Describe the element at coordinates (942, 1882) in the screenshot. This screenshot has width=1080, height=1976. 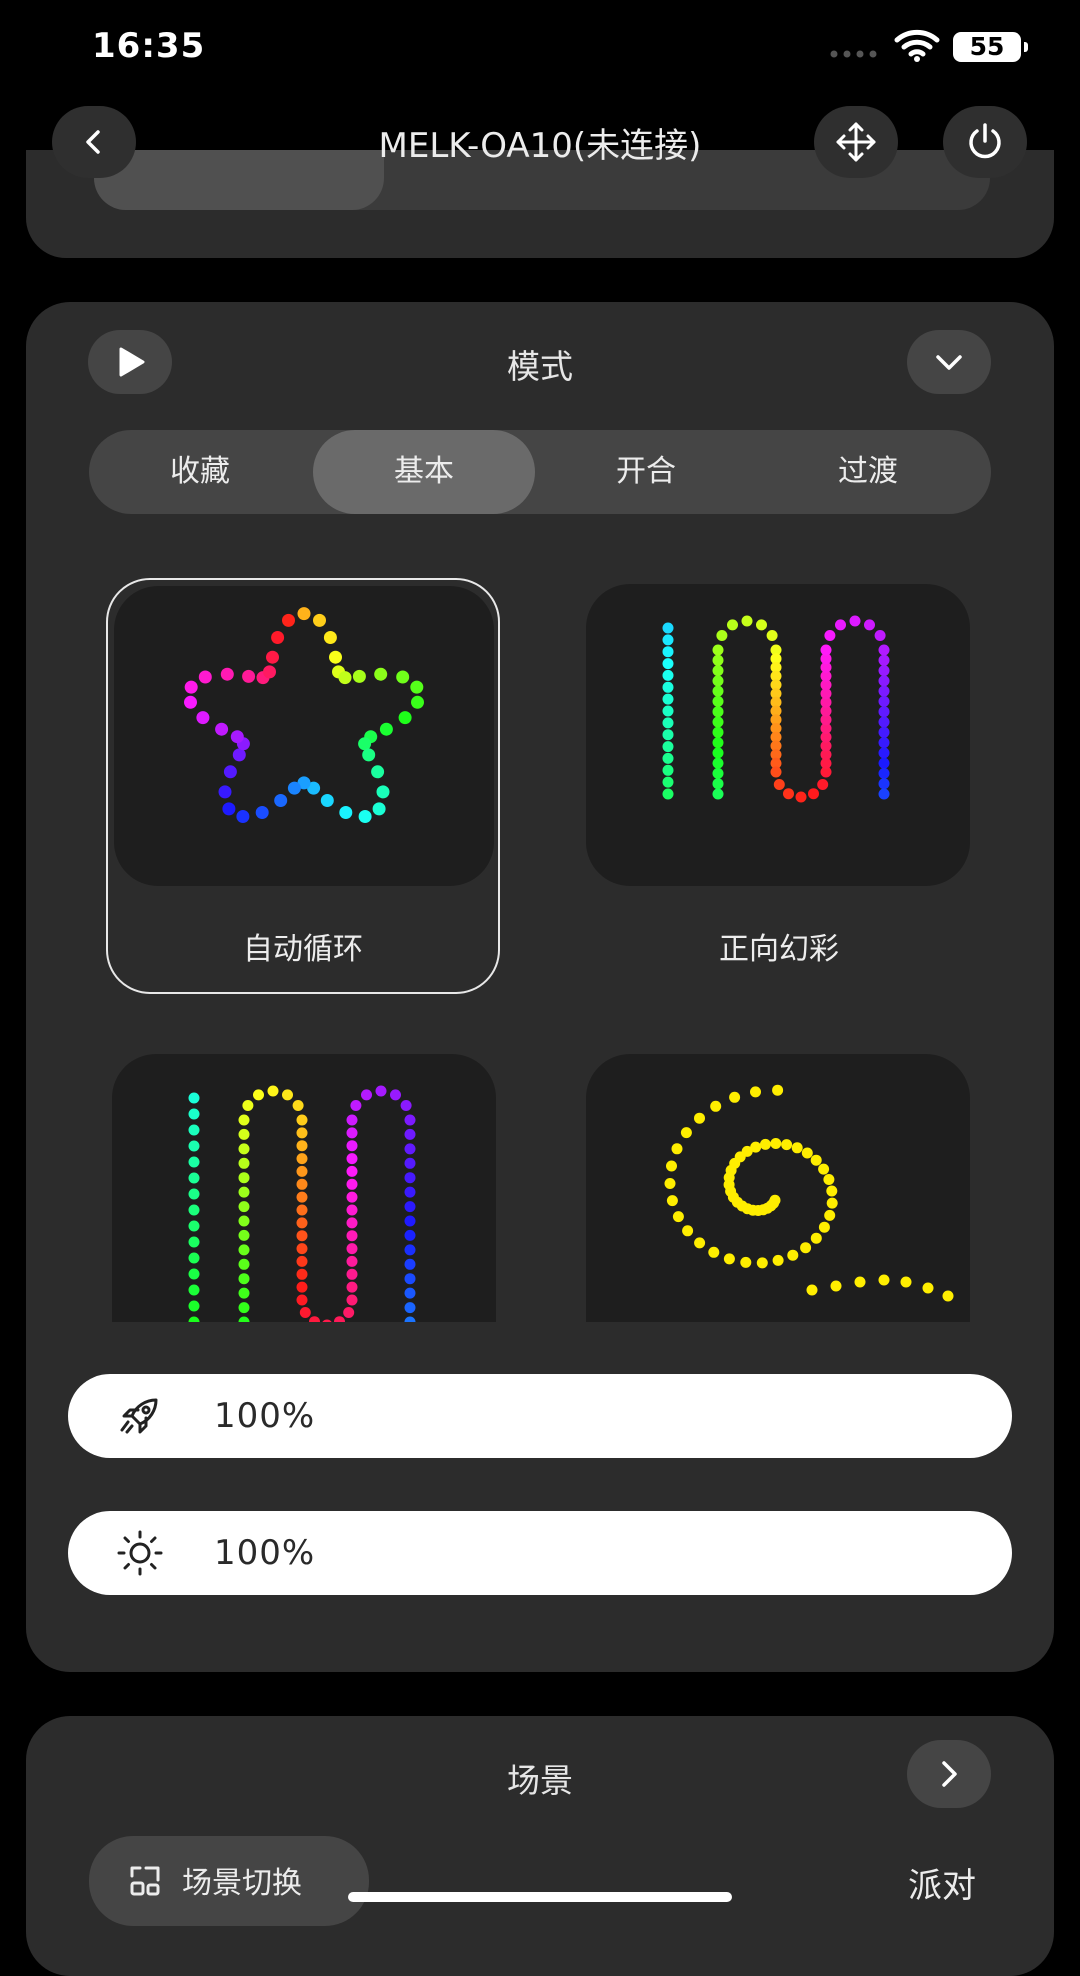
I see `current-scene-label: 派对` at that location.